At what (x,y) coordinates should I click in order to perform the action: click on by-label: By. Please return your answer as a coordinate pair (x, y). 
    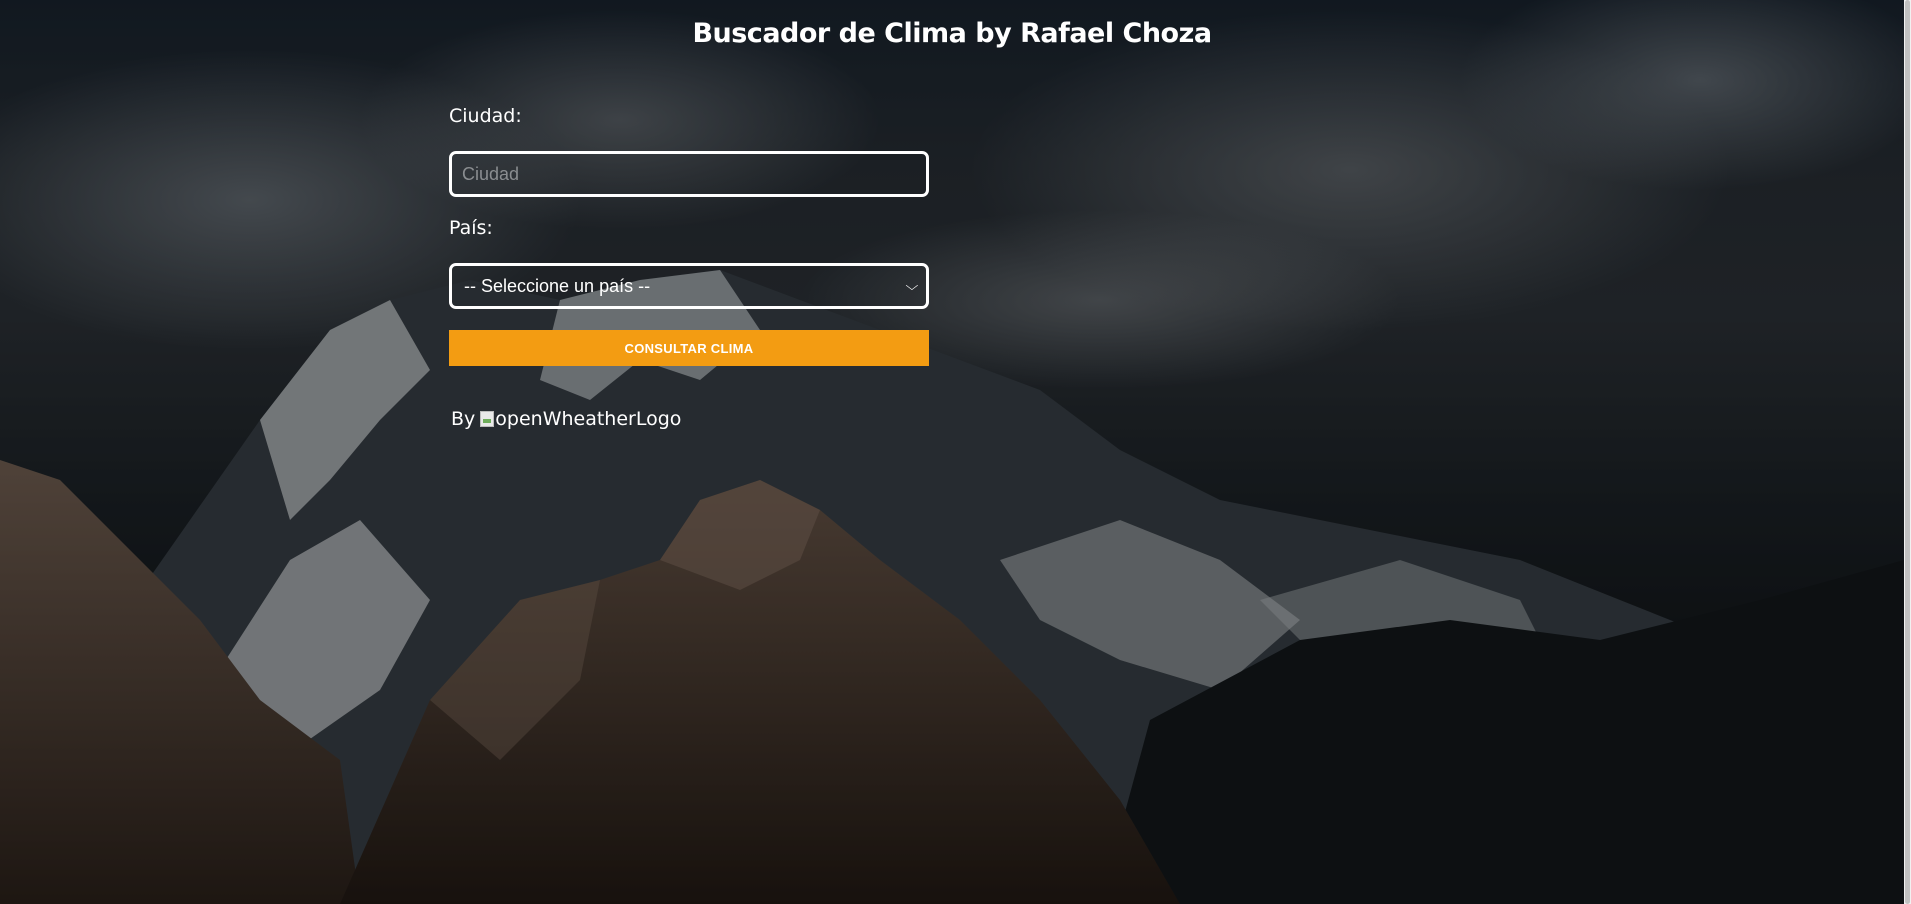
    Looking at the image, I should click on (463, 419).